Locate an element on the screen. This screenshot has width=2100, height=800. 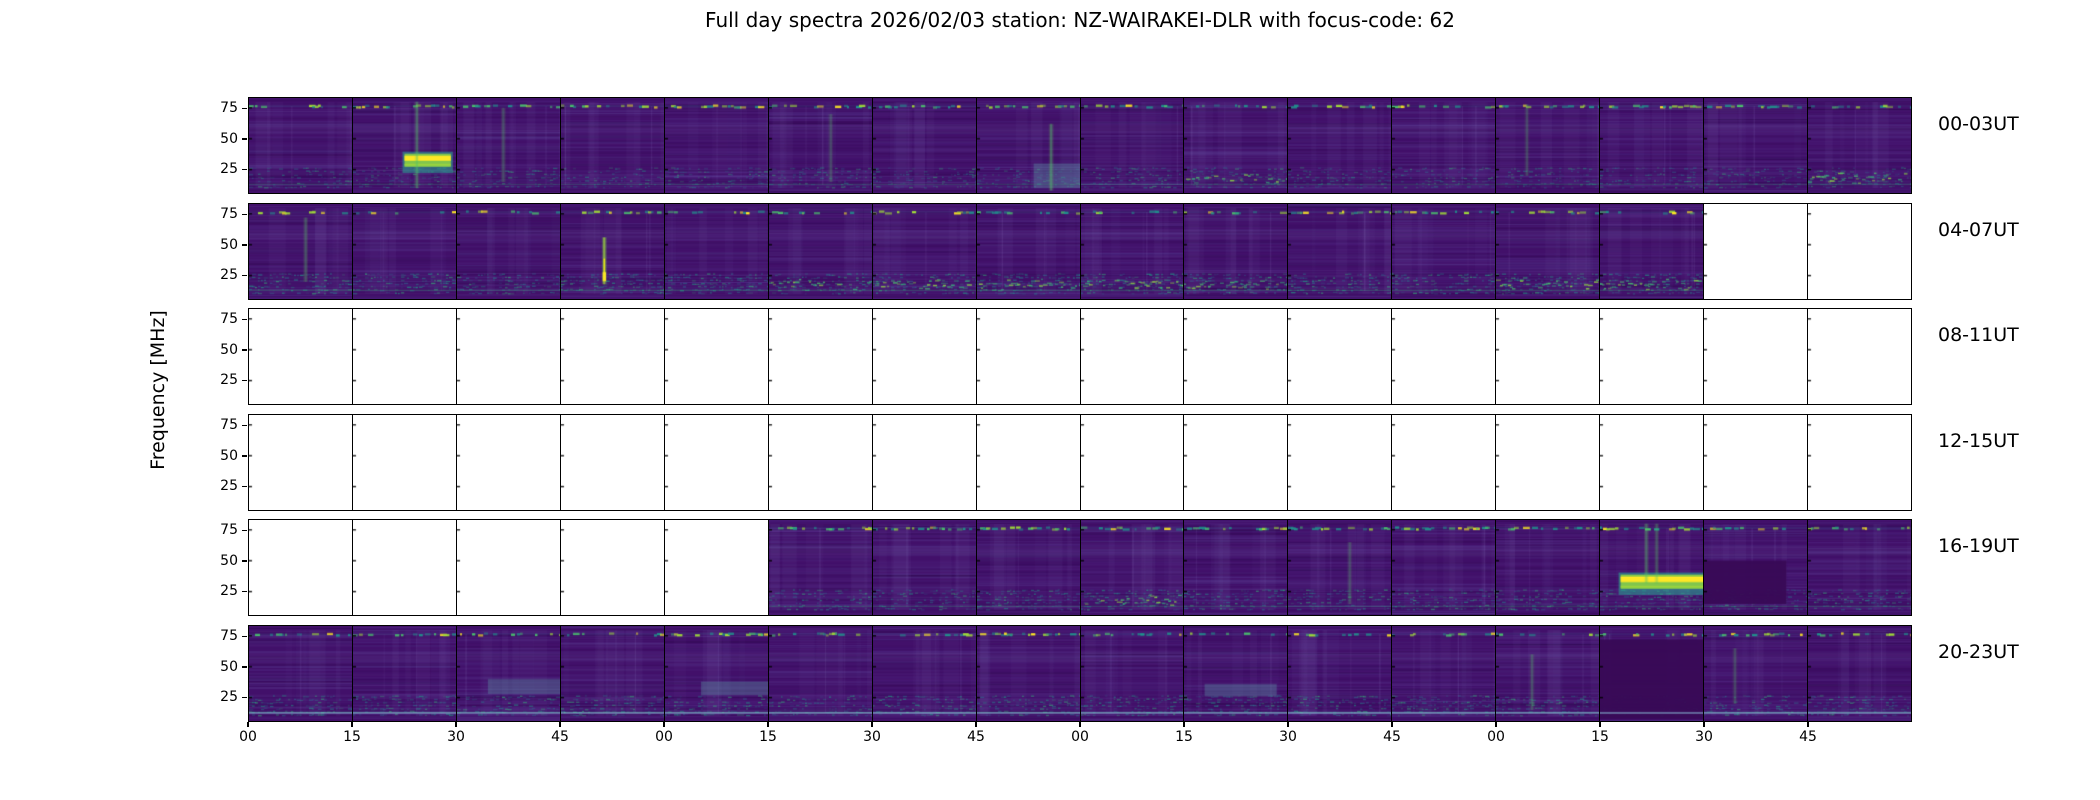
x-tick-label: 45 is located at coordinates (560, 737).